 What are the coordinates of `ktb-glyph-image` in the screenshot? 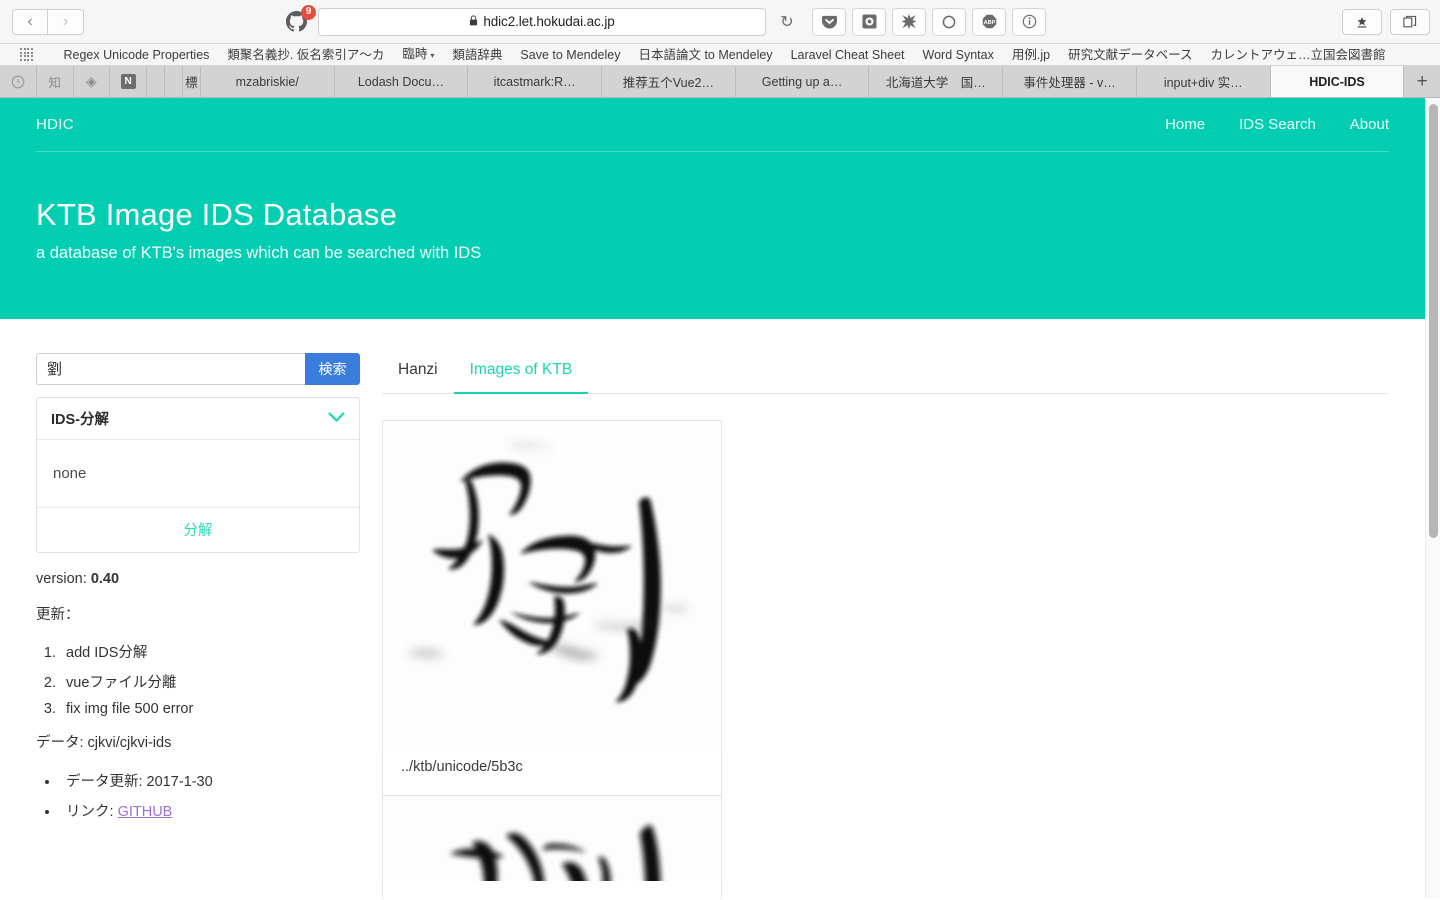 It's located at (552, 847).